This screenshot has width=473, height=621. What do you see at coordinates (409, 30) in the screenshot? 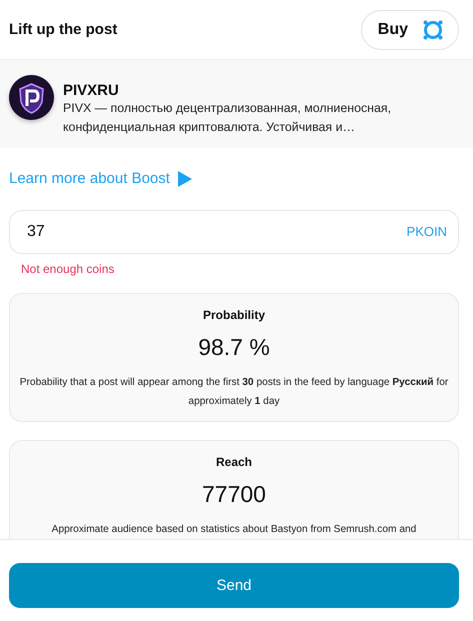
I see `buy-button: Buy` at bounding box center [409, 30].